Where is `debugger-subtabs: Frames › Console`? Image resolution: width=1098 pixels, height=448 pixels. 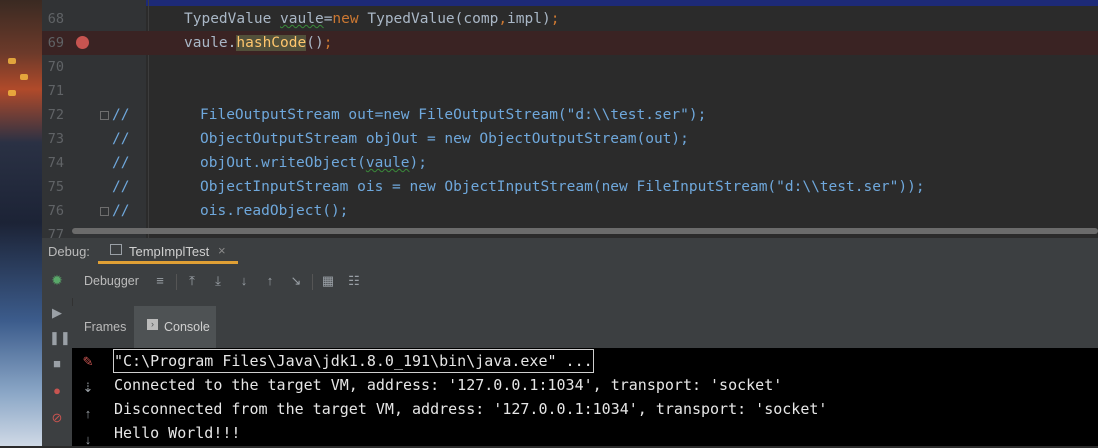
debugger-subtabs: Frames › Console is located at coordinates (585, 327).